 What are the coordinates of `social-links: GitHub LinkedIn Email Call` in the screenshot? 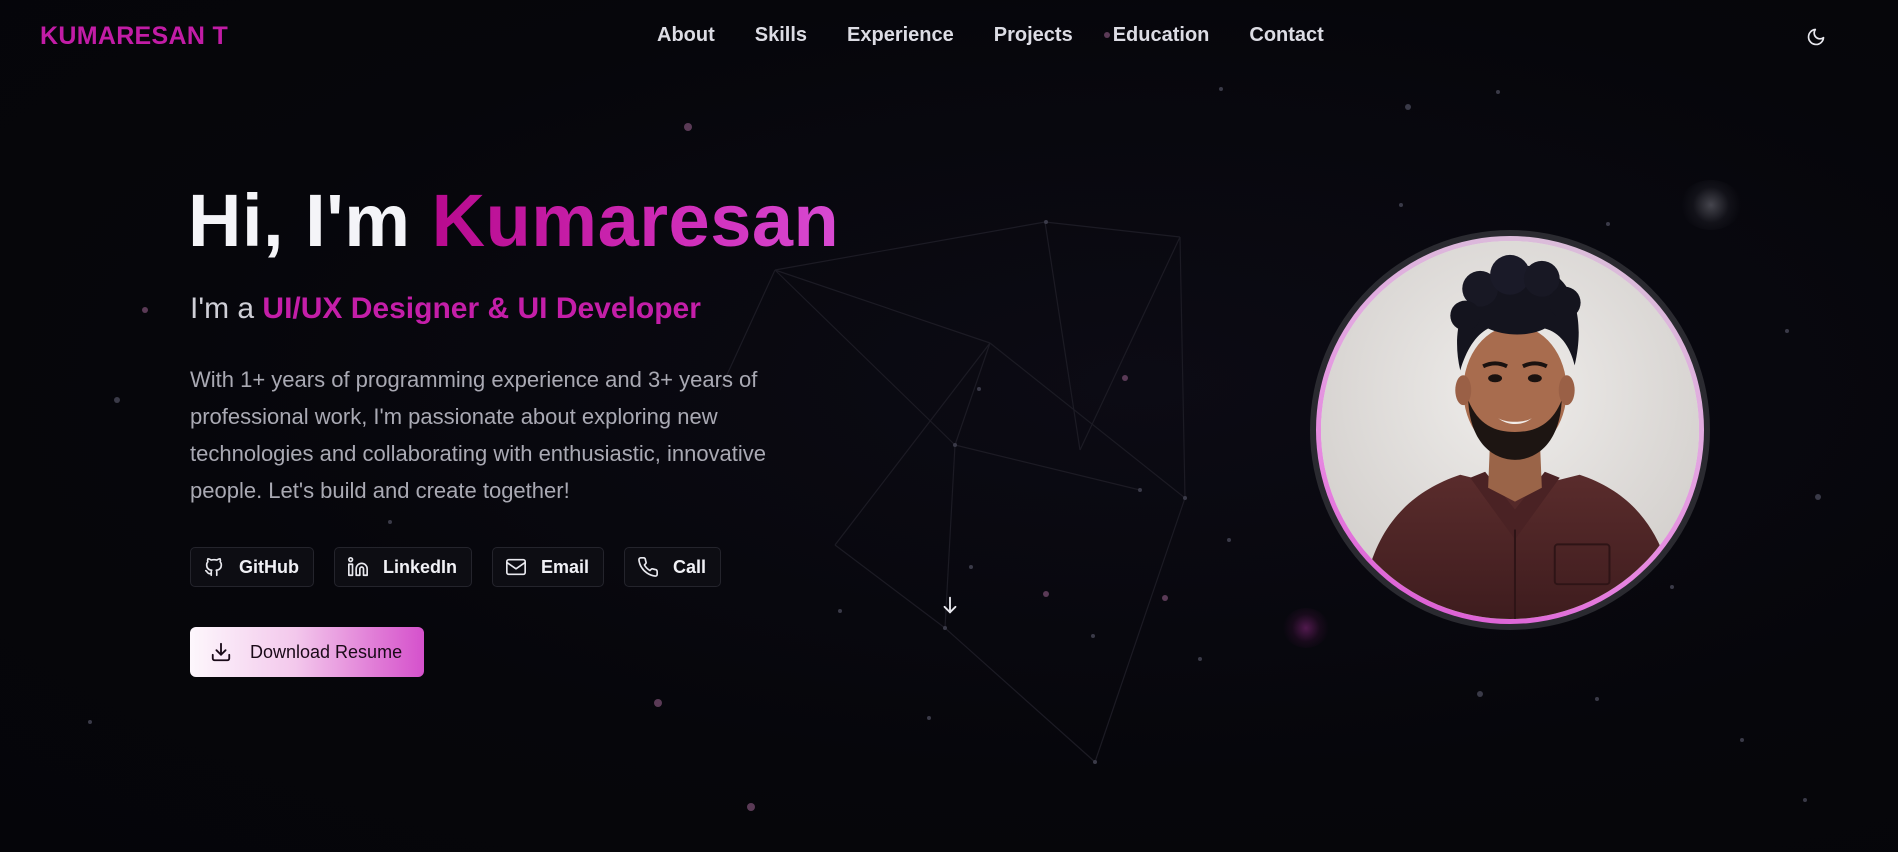 It's located at (456, 567).